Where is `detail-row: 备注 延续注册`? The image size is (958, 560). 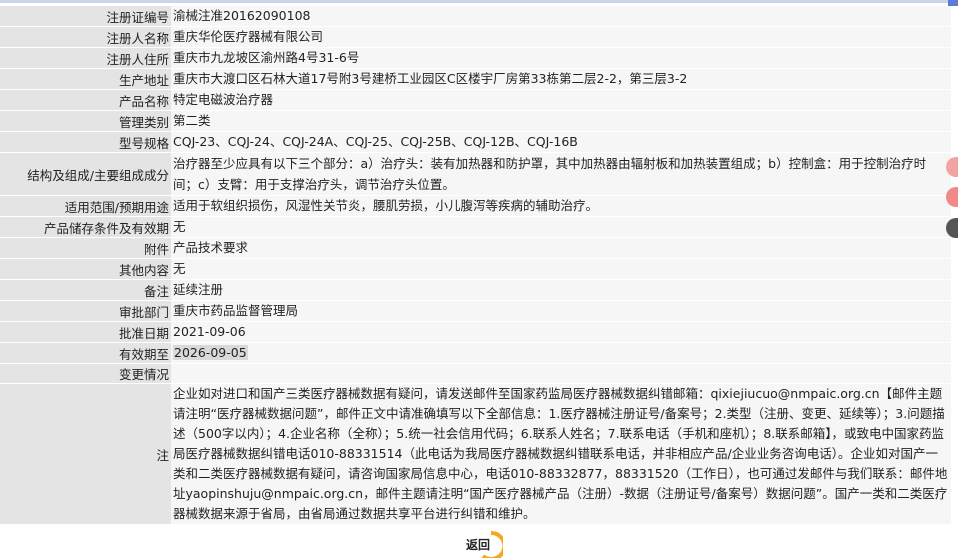 detail-row: 备注 延续注册 is located at coordinates (475, 290).